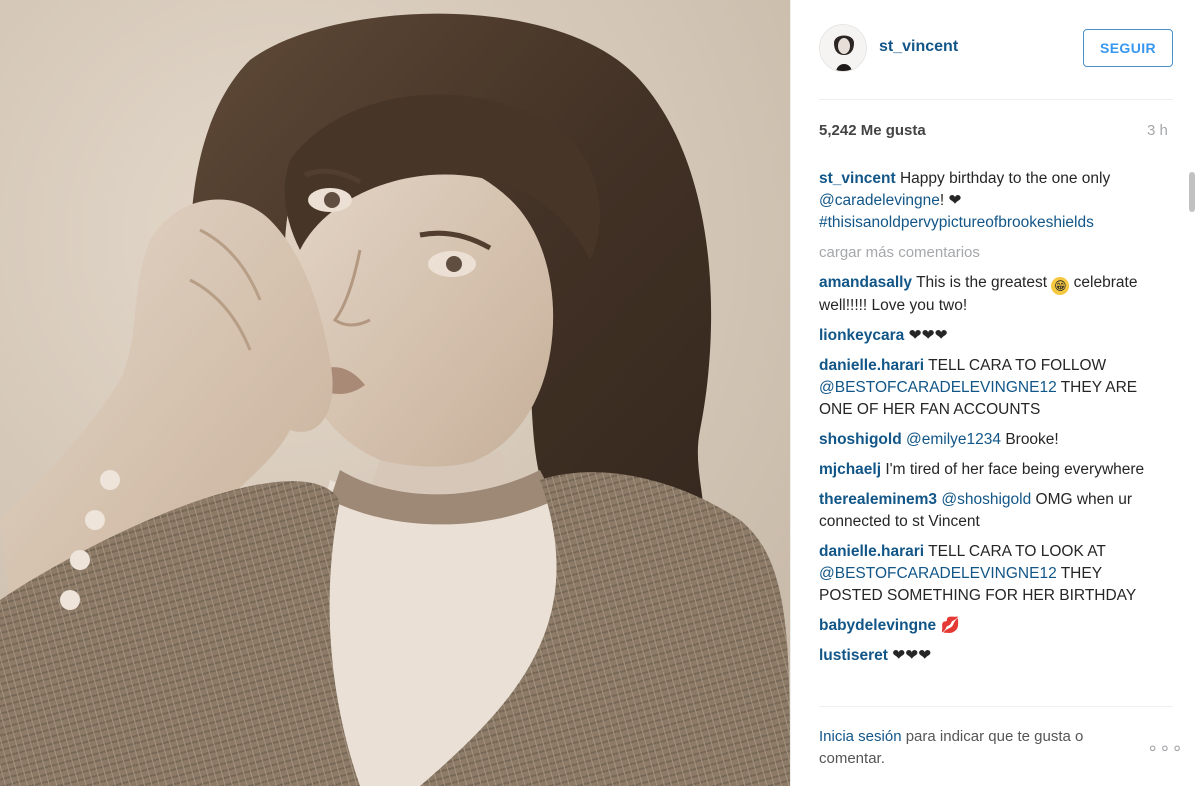 The width and height of the screenshot is (1200, 786). I want to click on heart-emoji: ❤, so click(955, 200).